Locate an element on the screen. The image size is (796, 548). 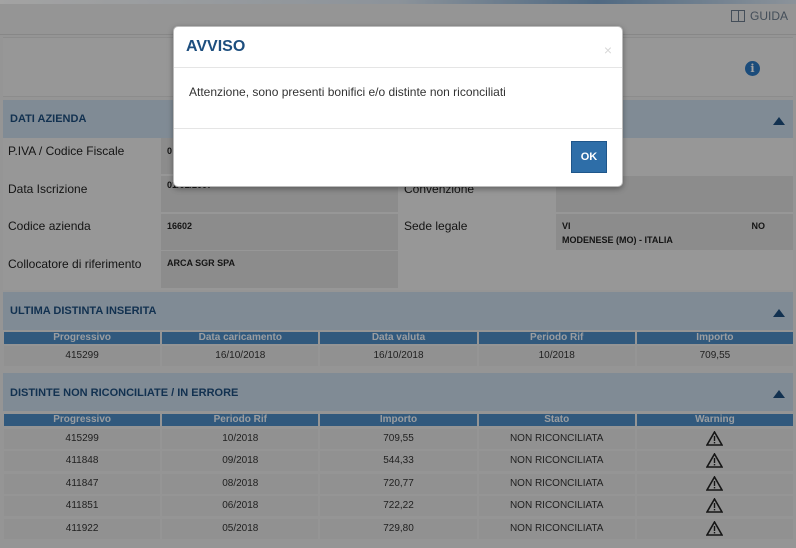
close-icon: × is located at coordinates (608, 50).